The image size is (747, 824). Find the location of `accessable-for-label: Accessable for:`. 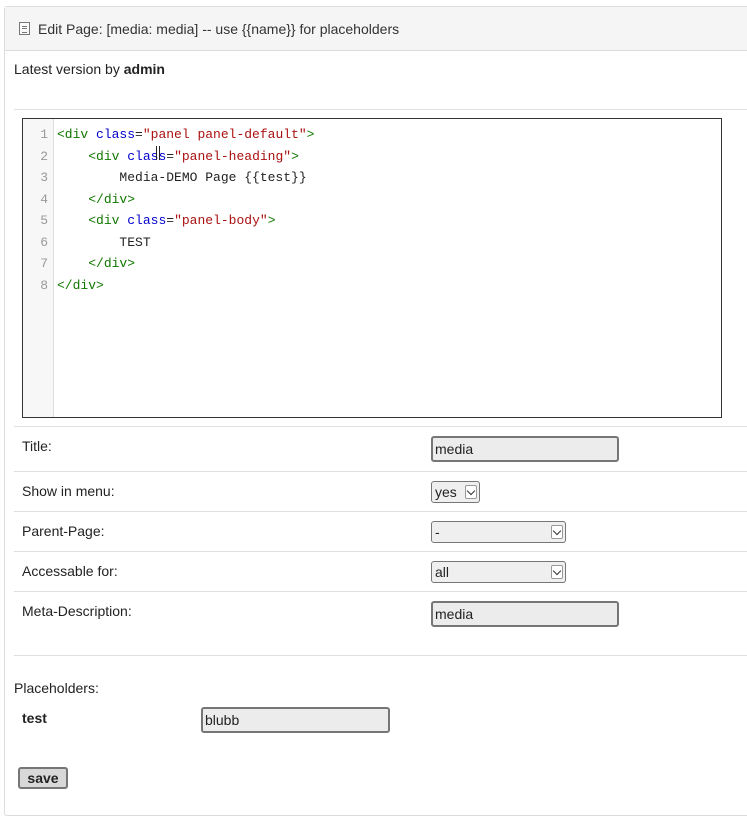

accessable-for-label: Accessable for: is located at coordinates (70, 571).